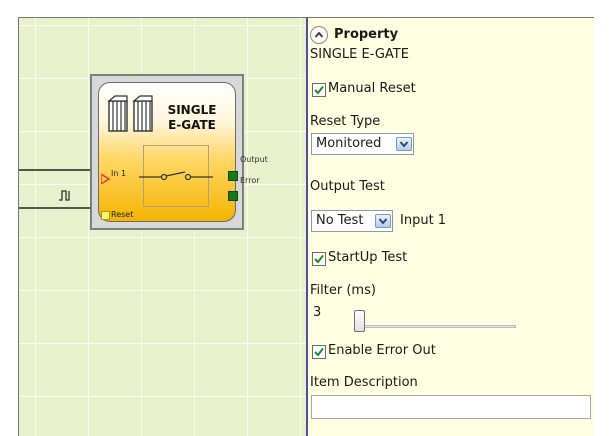 This screenshot has height=436, width=610. I want to click on item-description-label: Item Description, so click(364, 382).